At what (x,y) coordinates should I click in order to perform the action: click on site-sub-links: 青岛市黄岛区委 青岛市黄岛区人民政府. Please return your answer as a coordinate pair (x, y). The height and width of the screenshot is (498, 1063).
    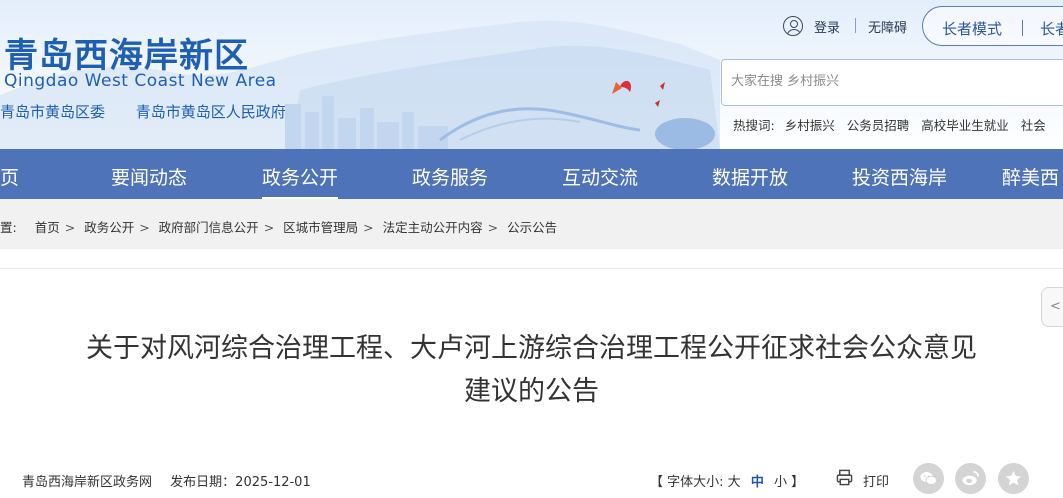
    Looking at the image, I should click on (156, 111).